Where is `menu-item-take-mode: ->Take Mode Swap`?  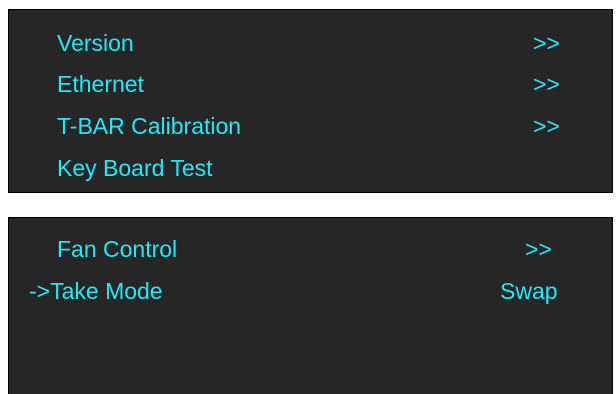
menu-item-take-mode: ->Take Mode Swap is located at coordinates (310, 291).